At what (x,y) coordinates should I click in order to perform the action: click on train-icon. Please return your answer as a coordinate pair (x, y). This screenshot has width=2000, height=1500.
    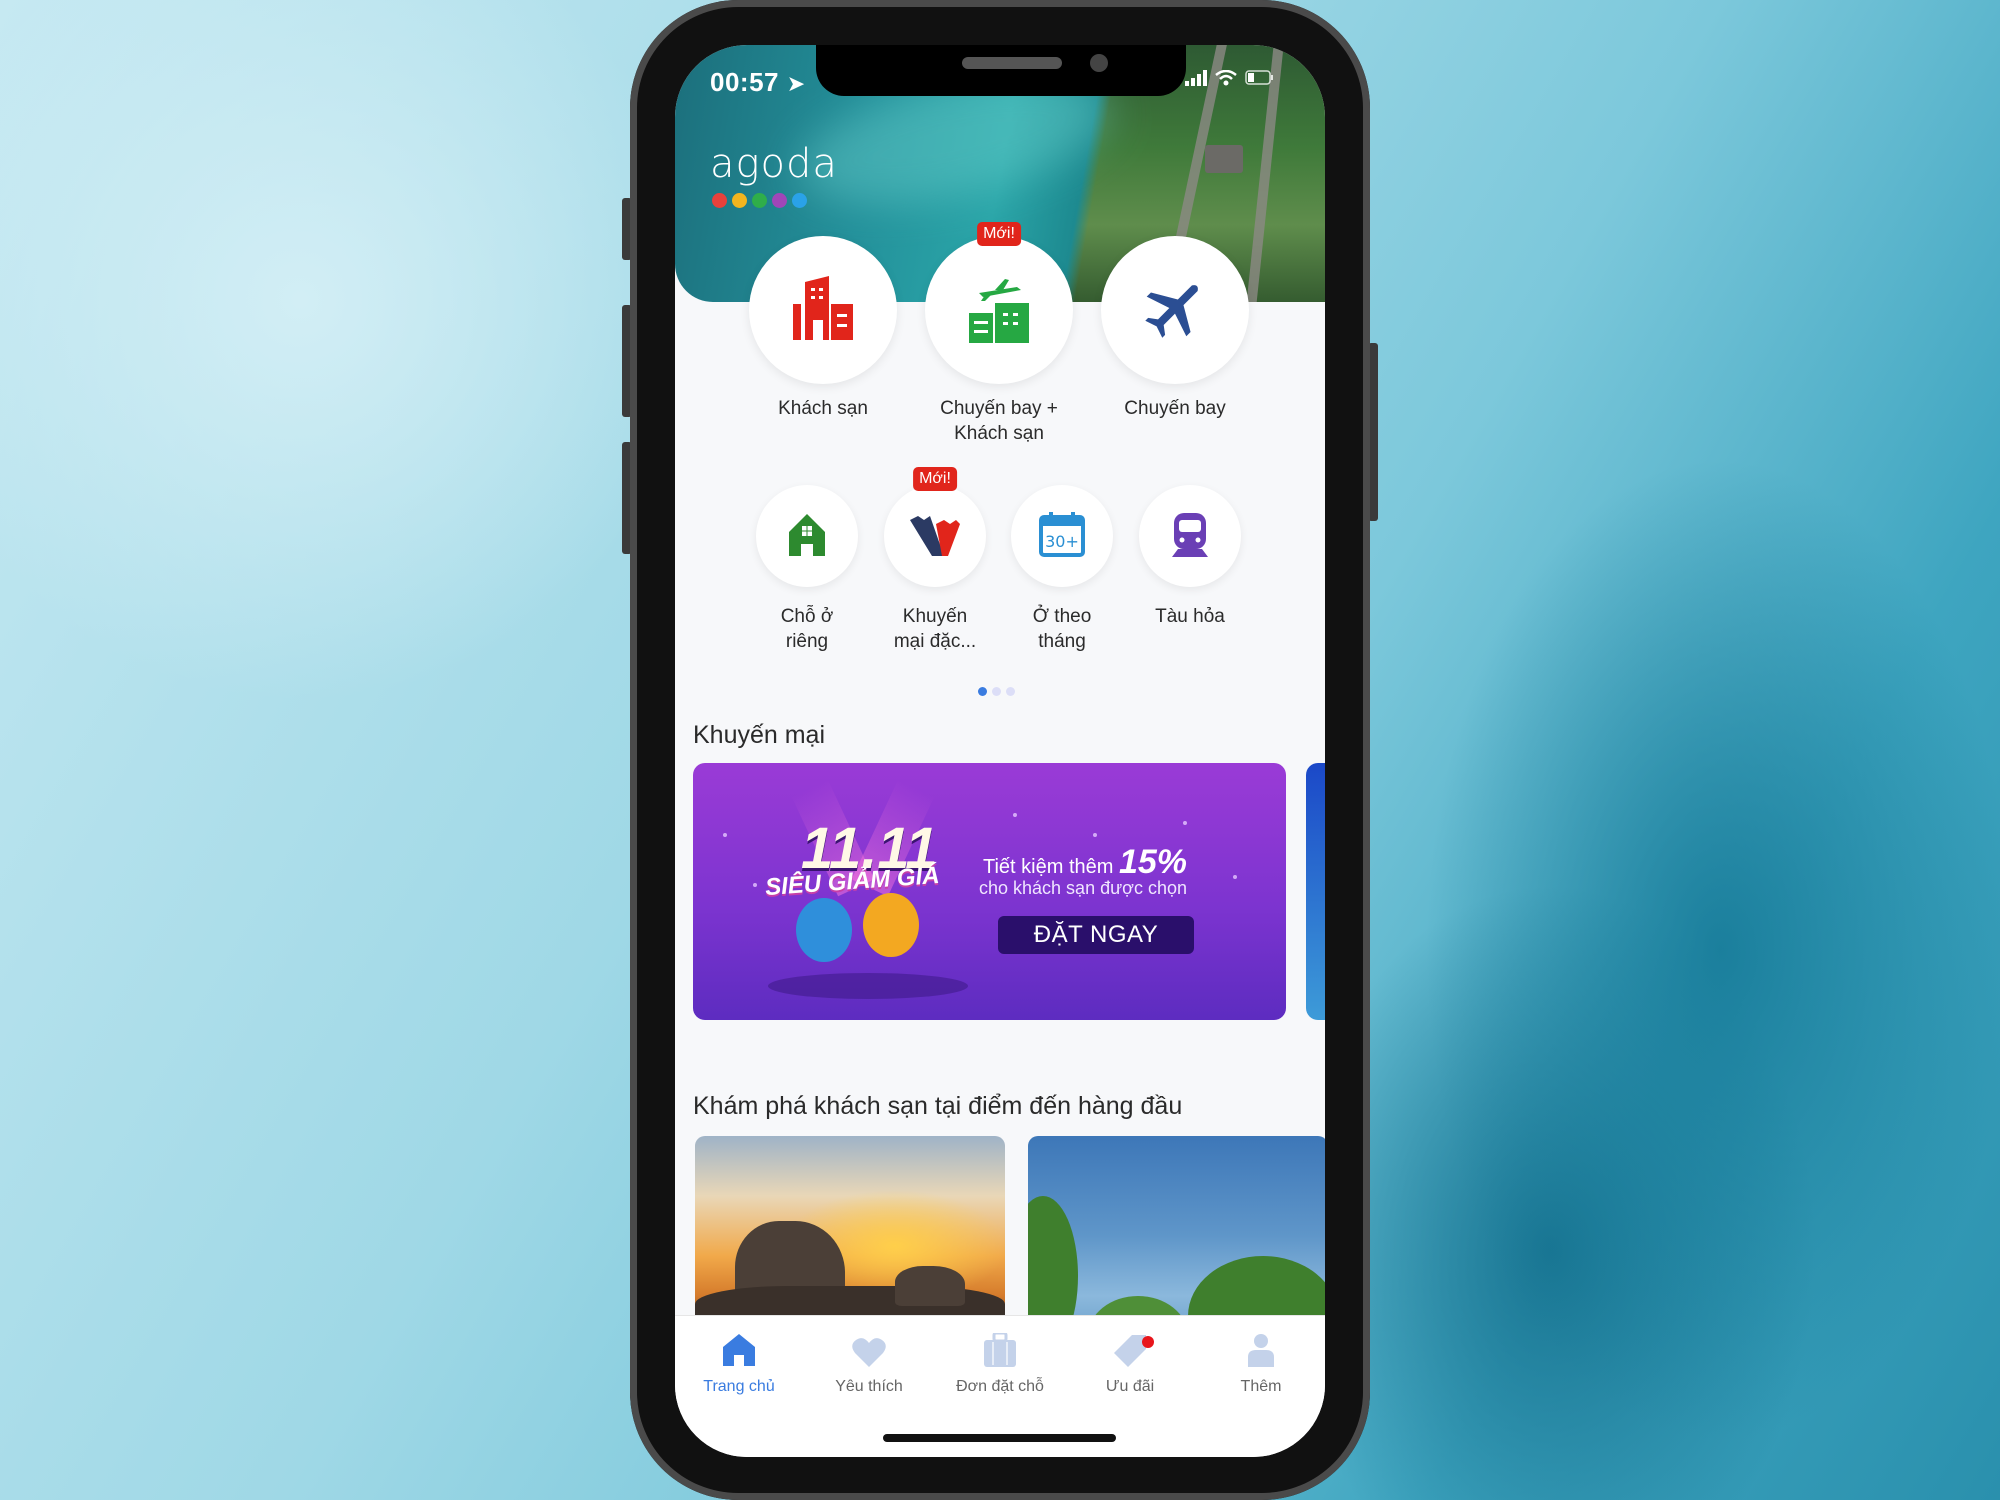
    Looking at the image, I should click on (1190, 536).